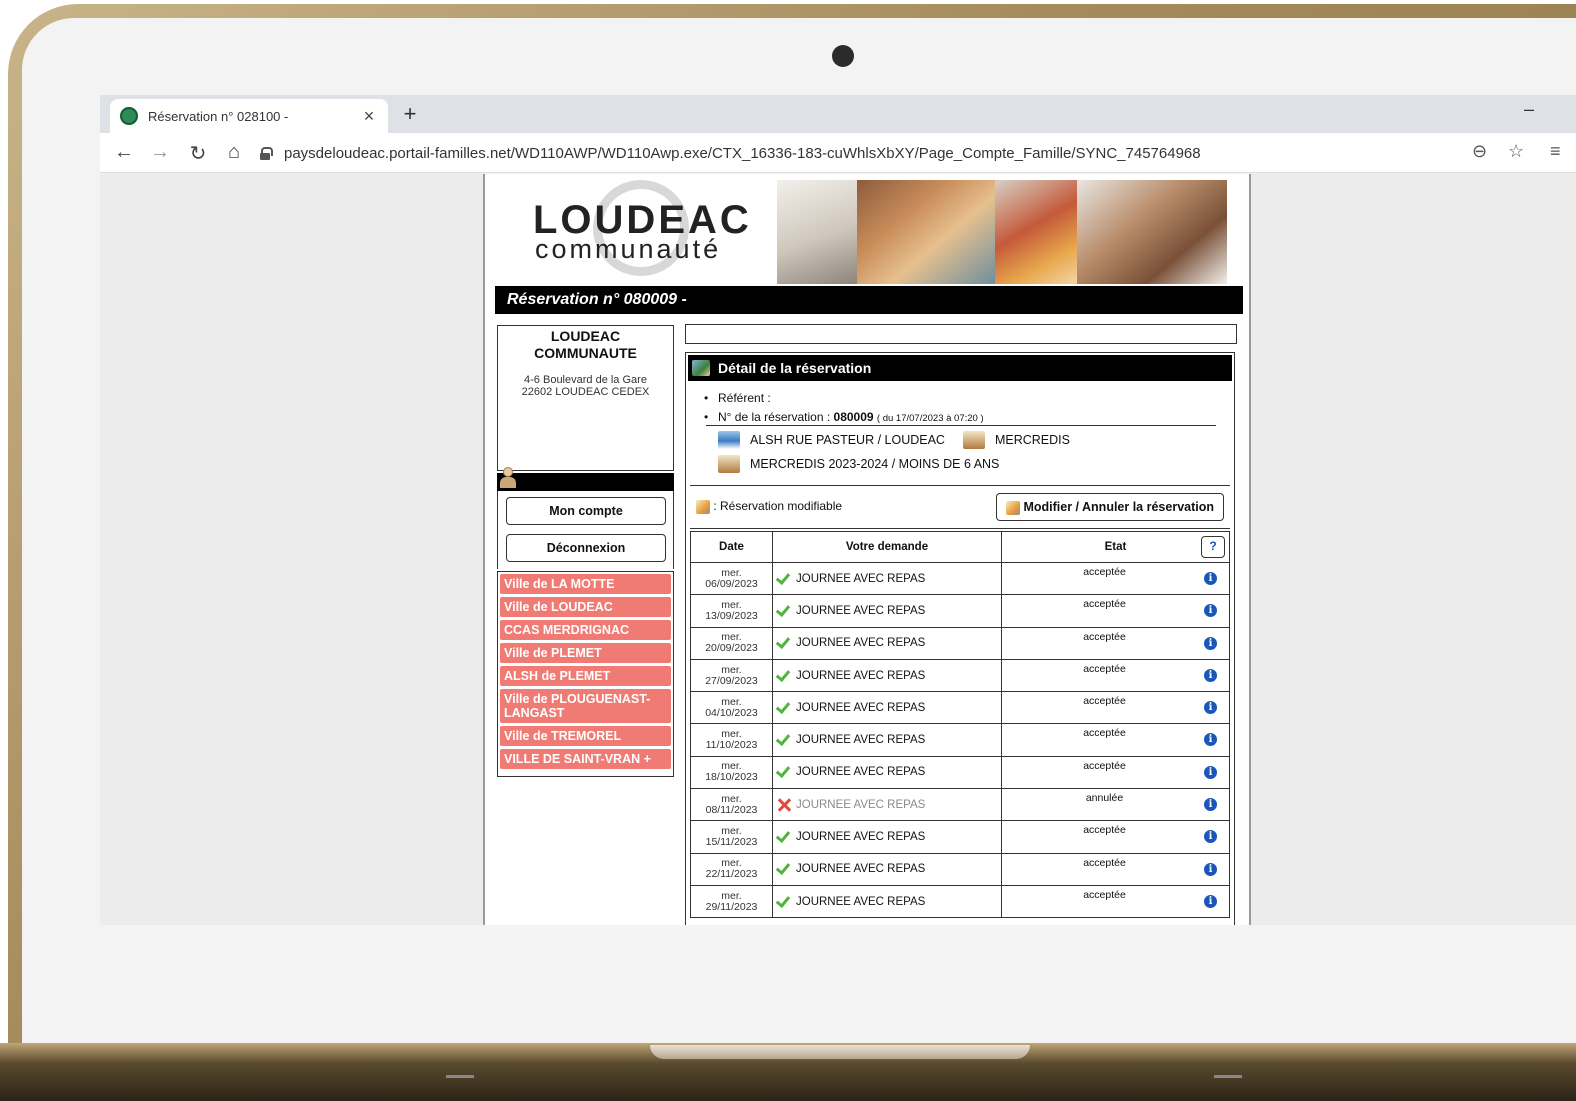  I want to click on etat-header-label: Etat, so click(1115, 547).